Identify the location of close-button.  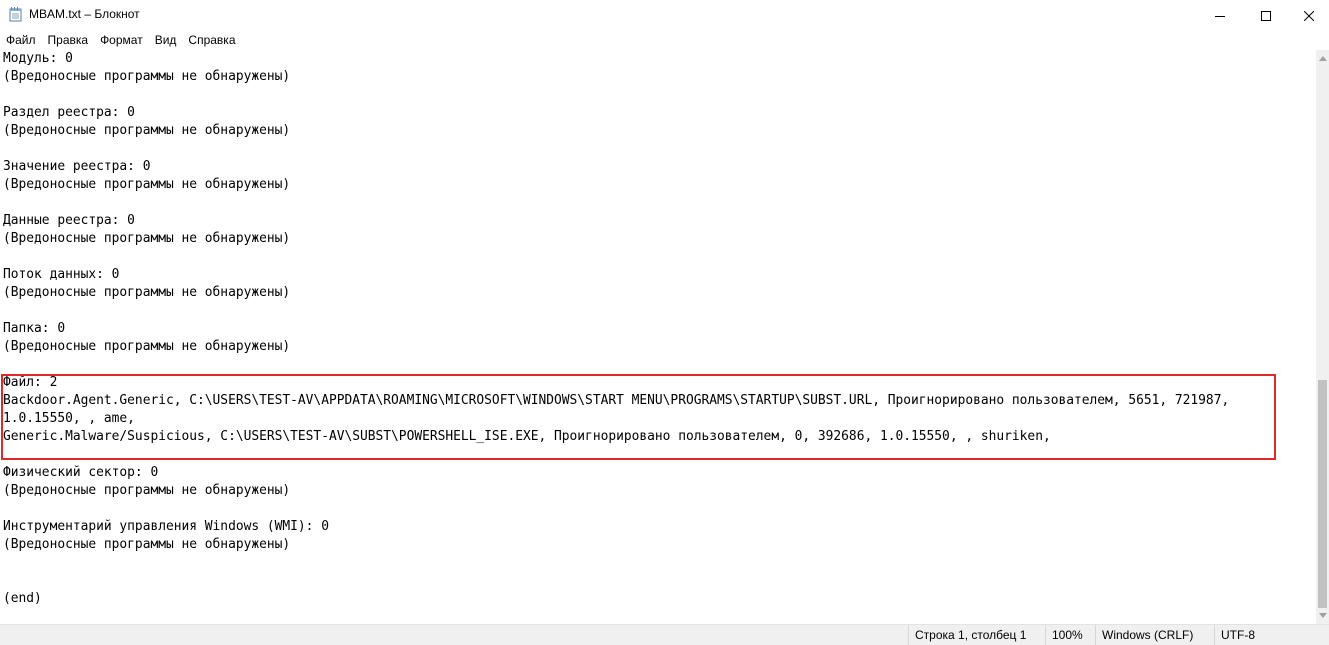
(1309, 15).